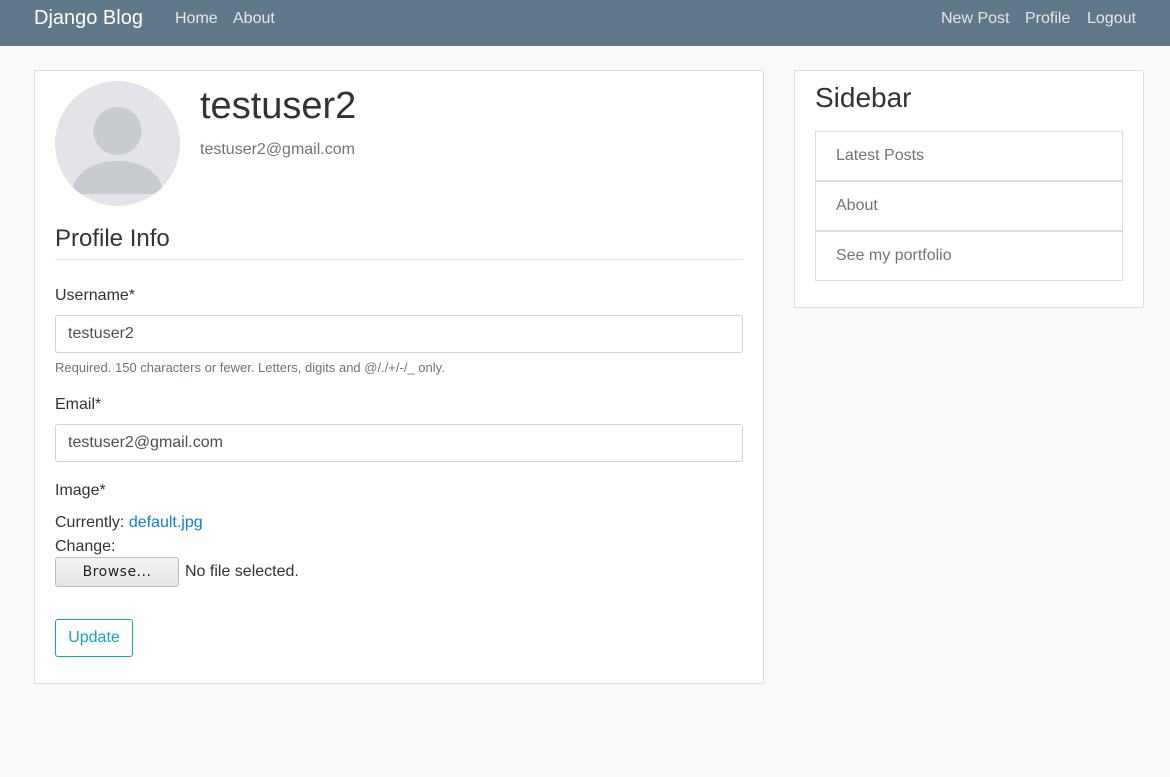 Image resolution: width=1170 pixels, height=777 pixels. Describe the element at coordinates (242, 571) in the screenshot. I see `no-file-selected-text: No file selected.` at that location.